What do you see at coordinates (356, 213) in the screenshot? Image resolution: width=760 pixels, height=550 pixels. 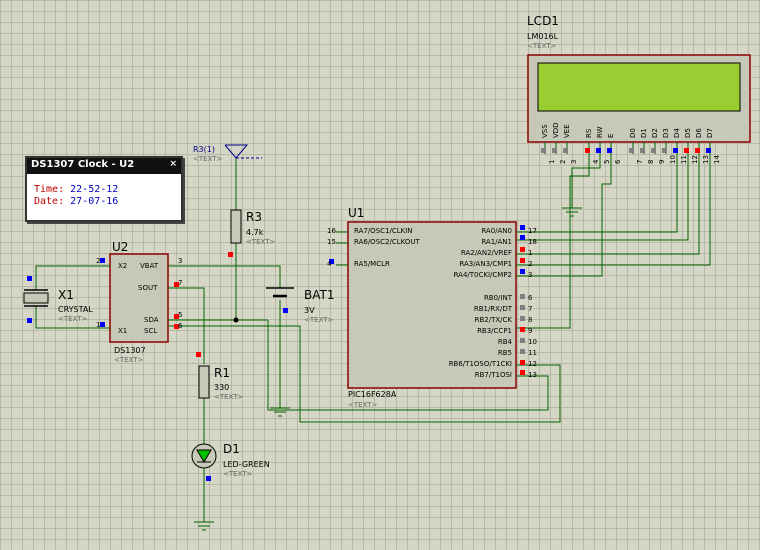 I see `u1-ref: U1` at bounding box center [356, 213].